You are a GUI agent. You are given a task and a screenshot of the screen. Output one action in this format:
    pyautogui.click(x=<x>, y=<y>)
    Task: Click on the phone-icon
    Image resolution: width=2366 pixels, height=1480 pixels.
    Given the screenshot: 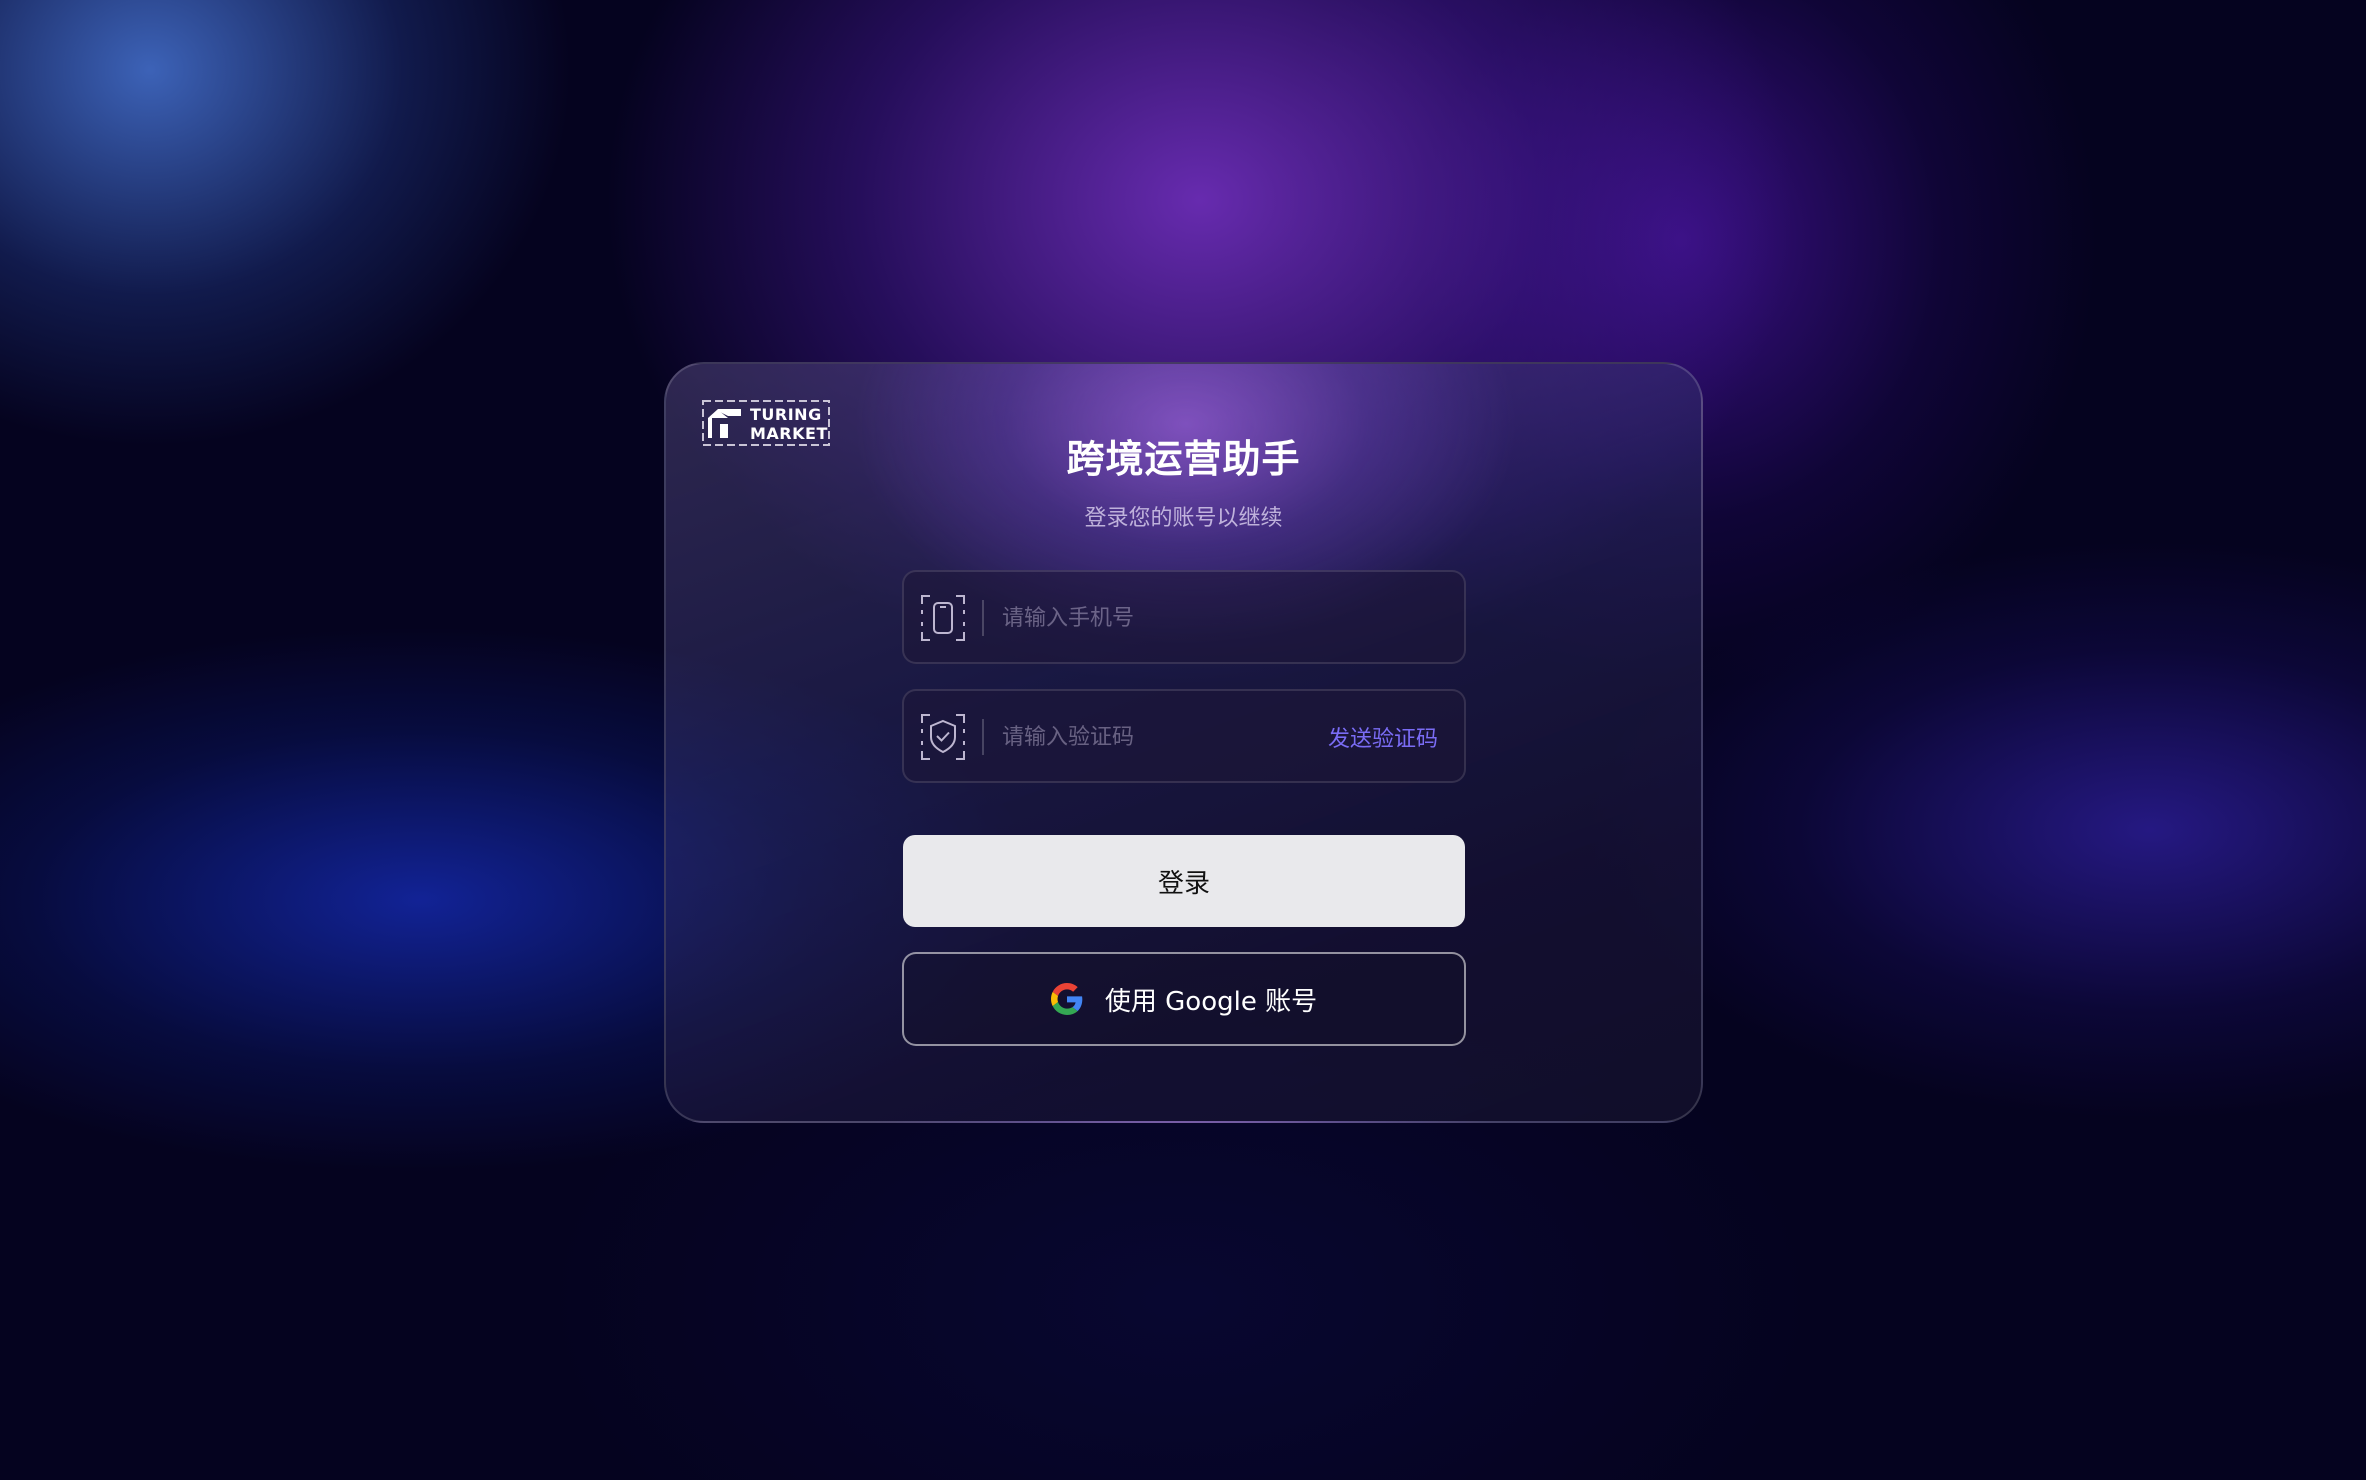 What is the action you would take?
    pyautogui.click(x=943, y=618)
    